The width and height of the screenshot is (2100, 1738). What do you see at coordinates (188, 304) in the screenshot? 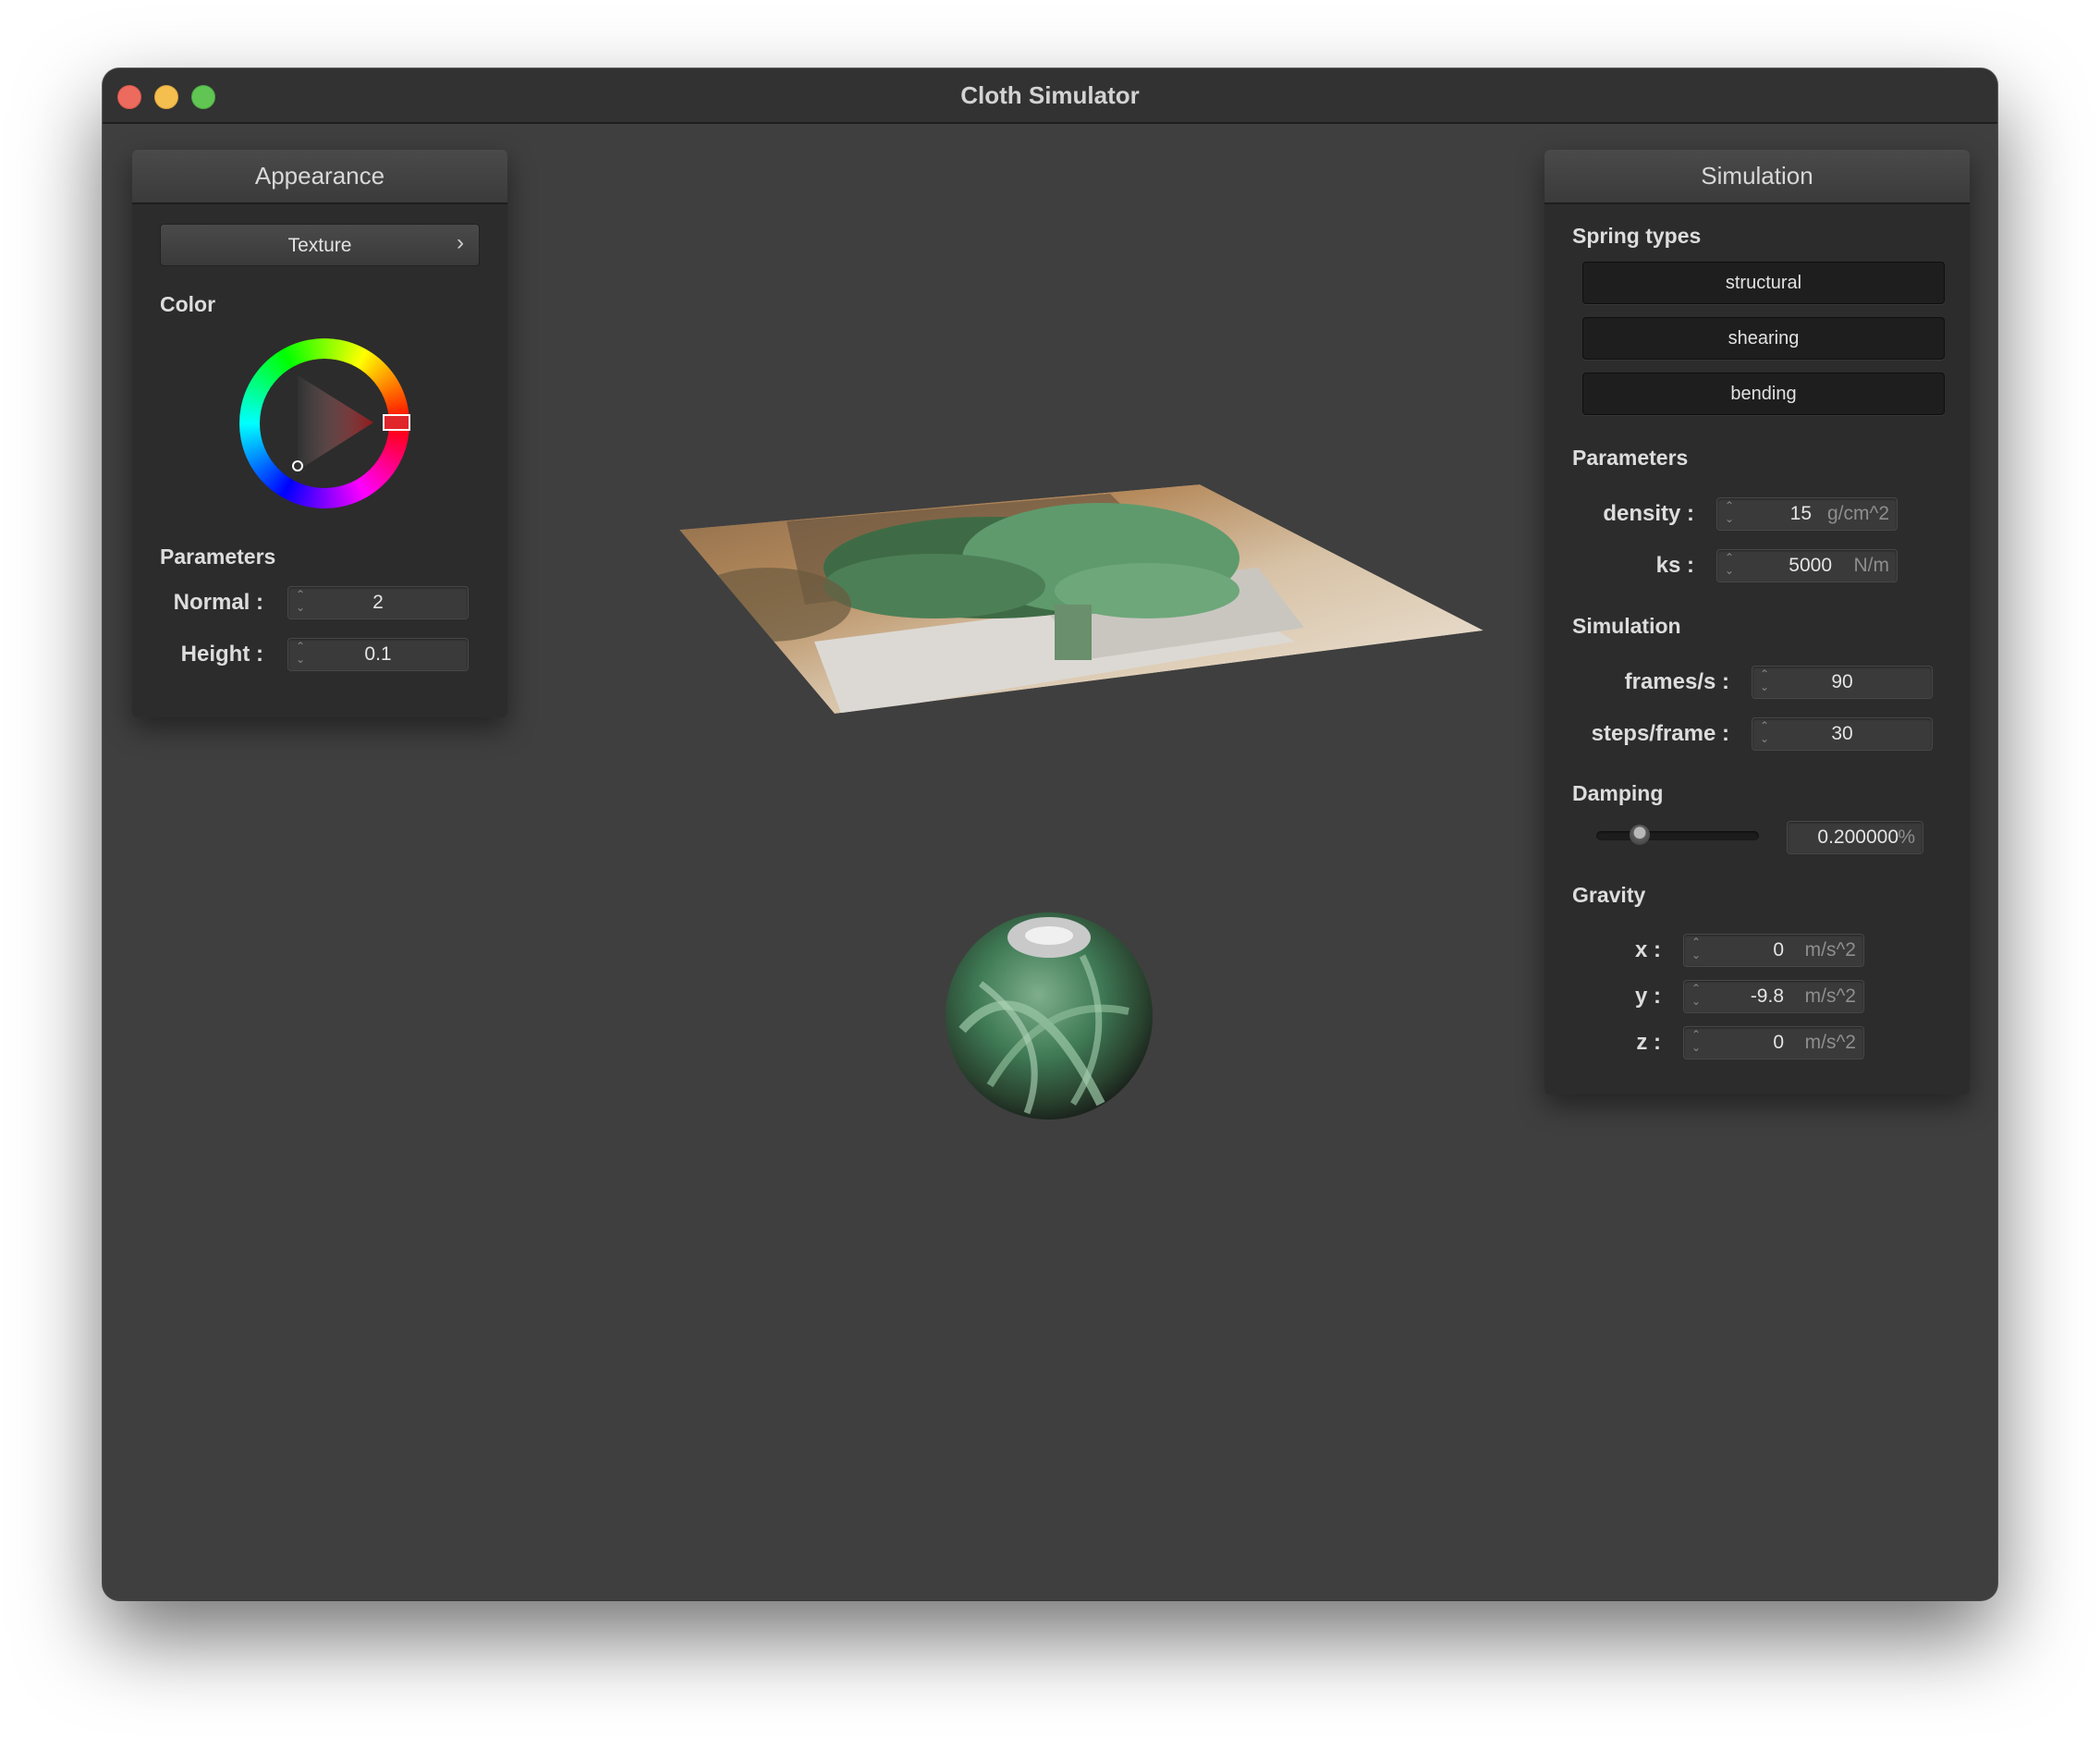
I see `color-section-label: Color` at bounding box center [188, 304].